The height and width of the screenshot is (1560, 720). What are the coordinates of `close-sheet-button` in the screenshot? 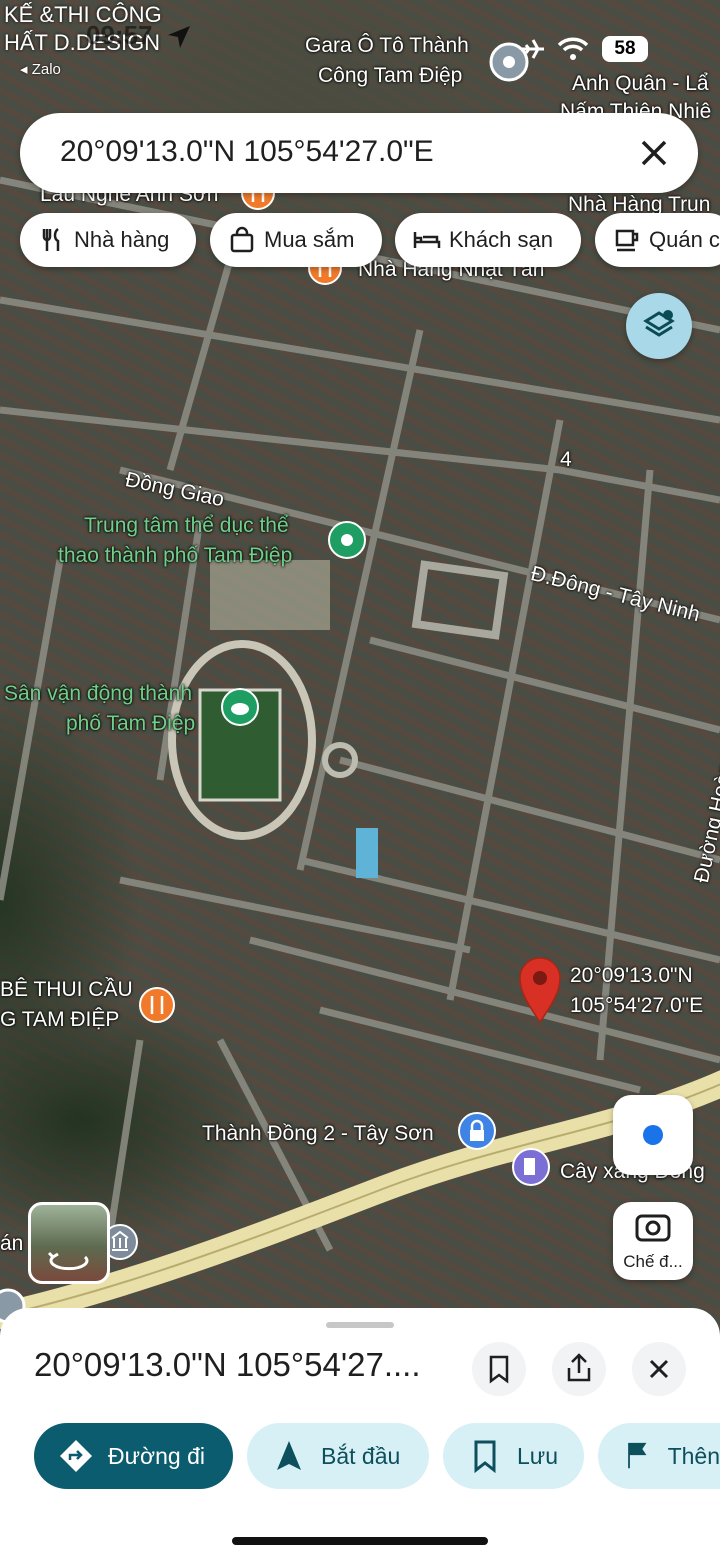 It's located at (659, 1369).